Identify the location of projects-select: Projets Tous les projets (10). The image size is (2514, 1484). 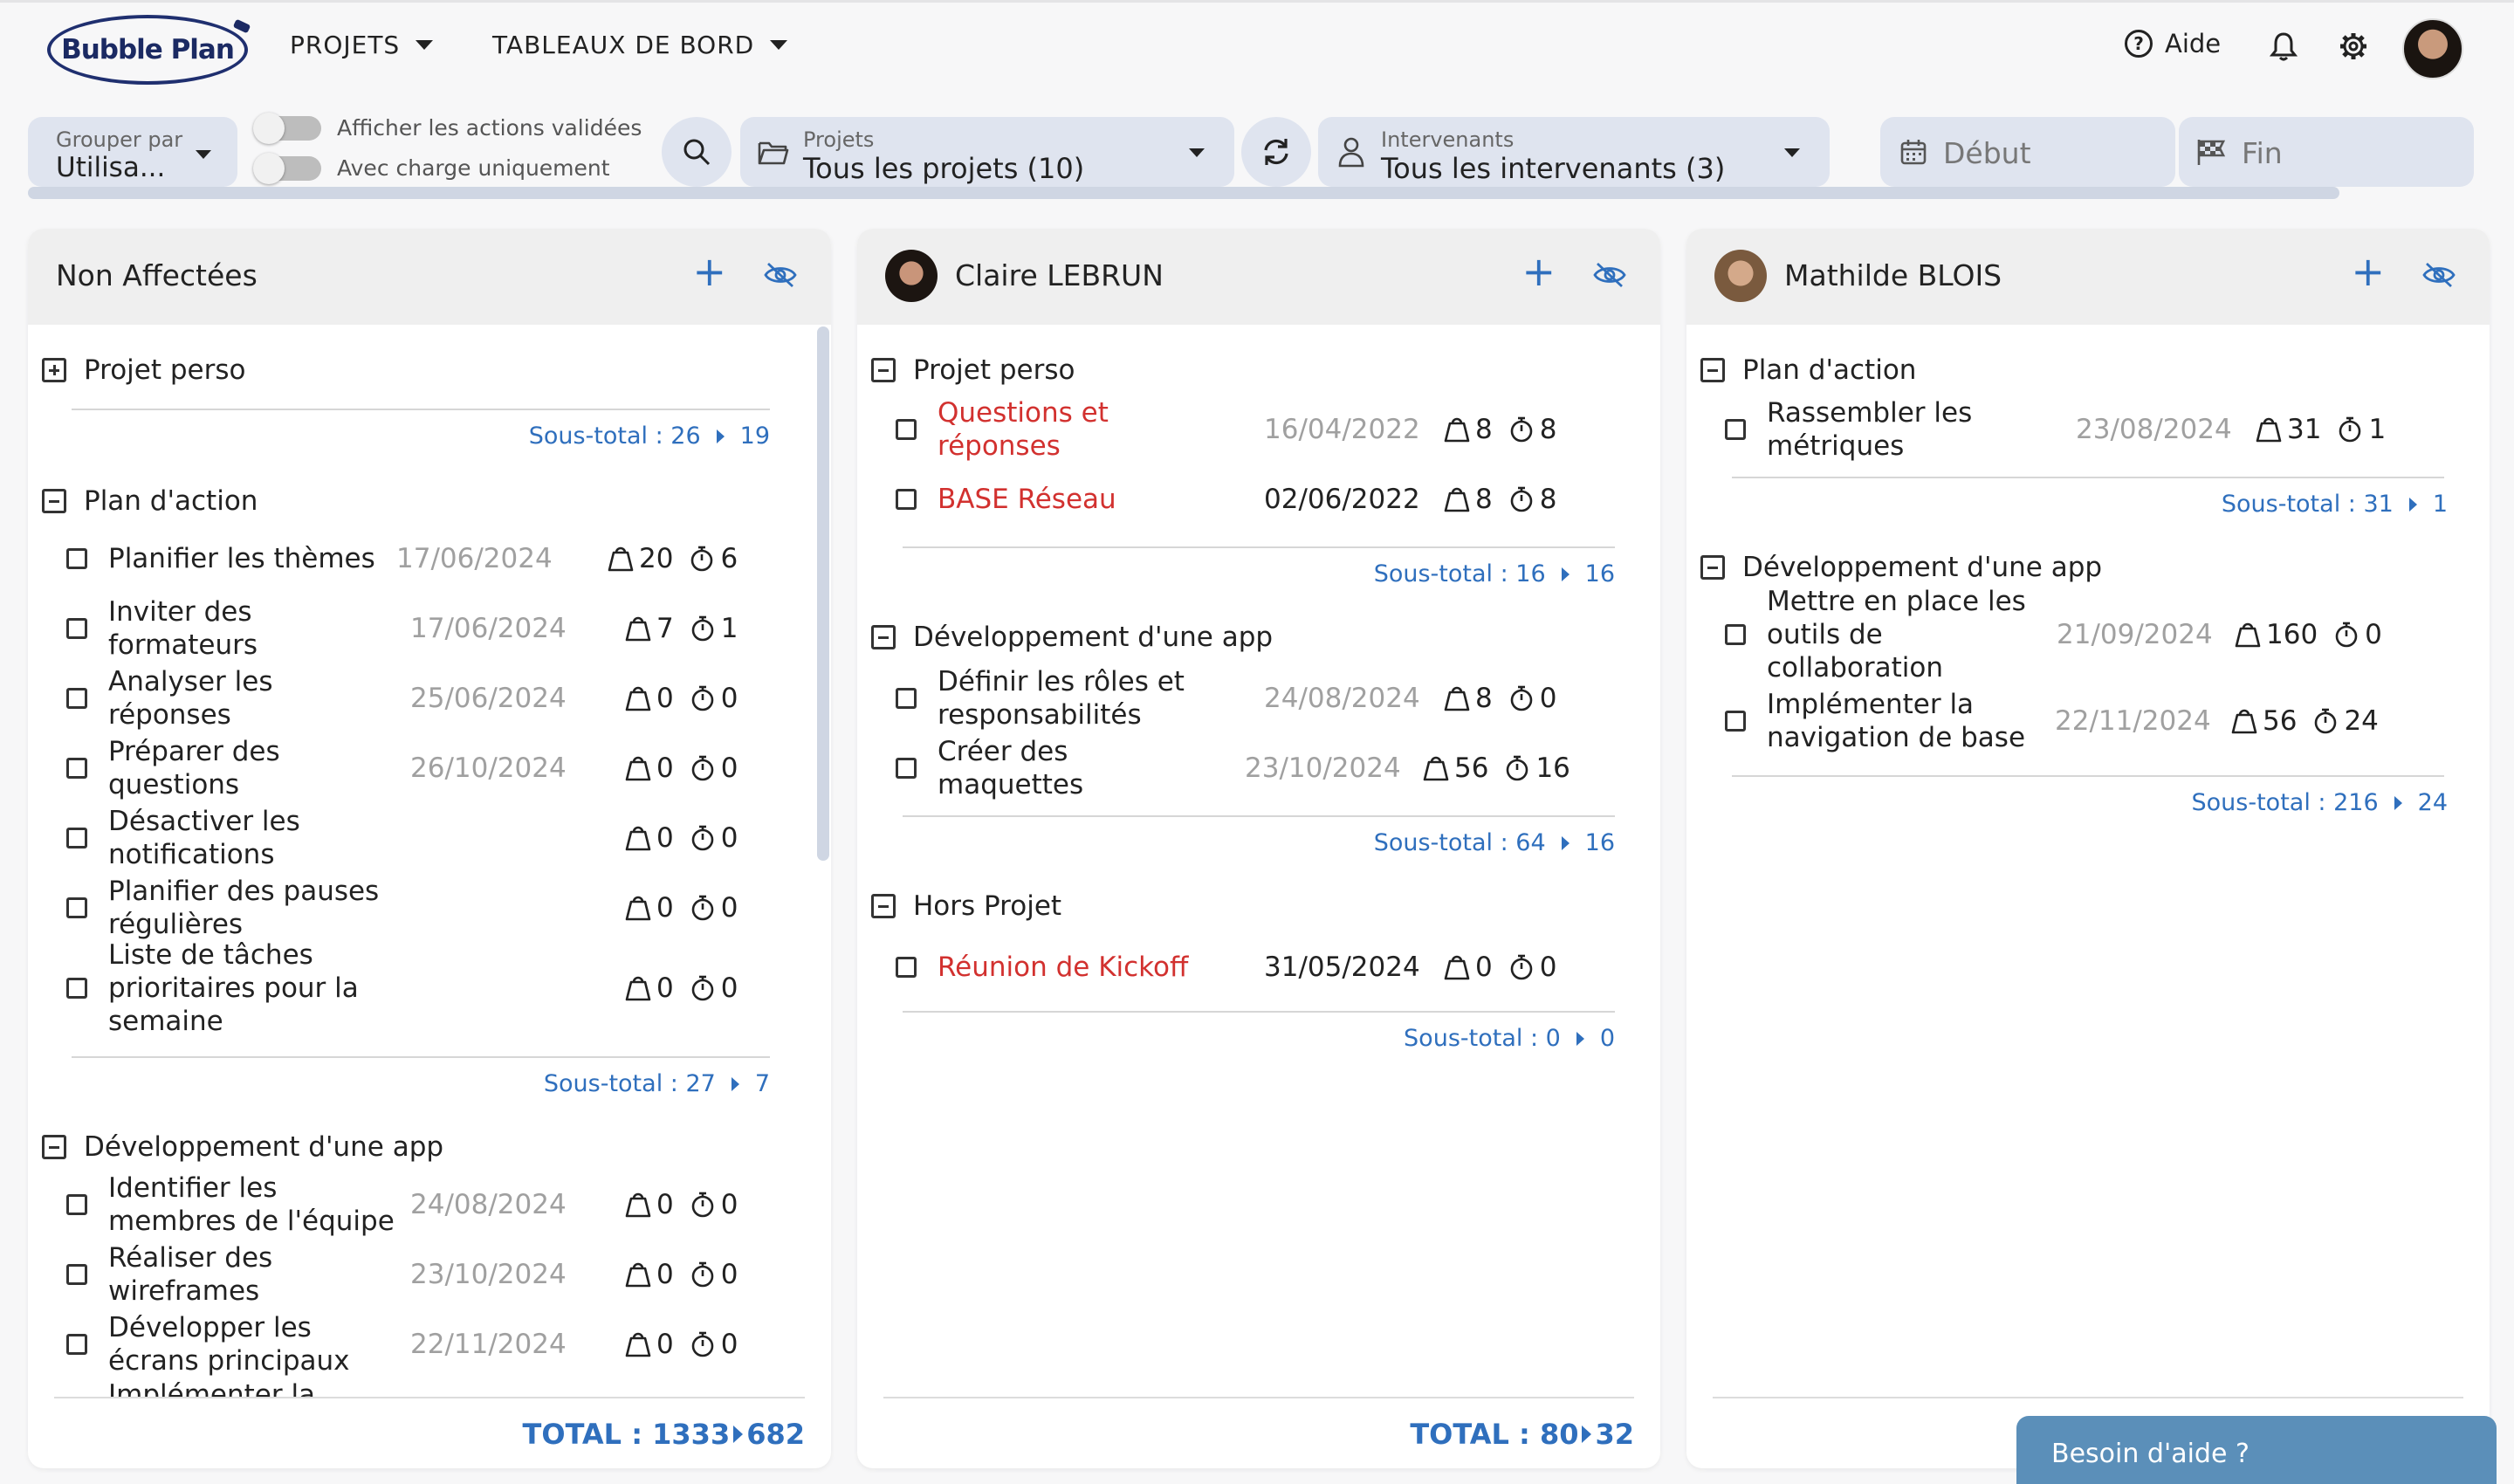
(987, 152).